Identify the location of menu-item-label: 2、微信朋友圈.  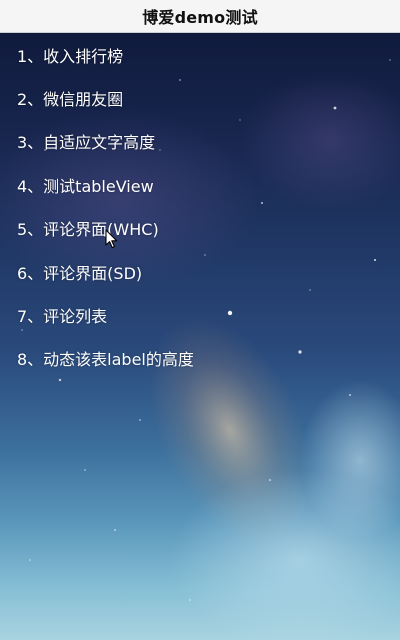
(70, 100).